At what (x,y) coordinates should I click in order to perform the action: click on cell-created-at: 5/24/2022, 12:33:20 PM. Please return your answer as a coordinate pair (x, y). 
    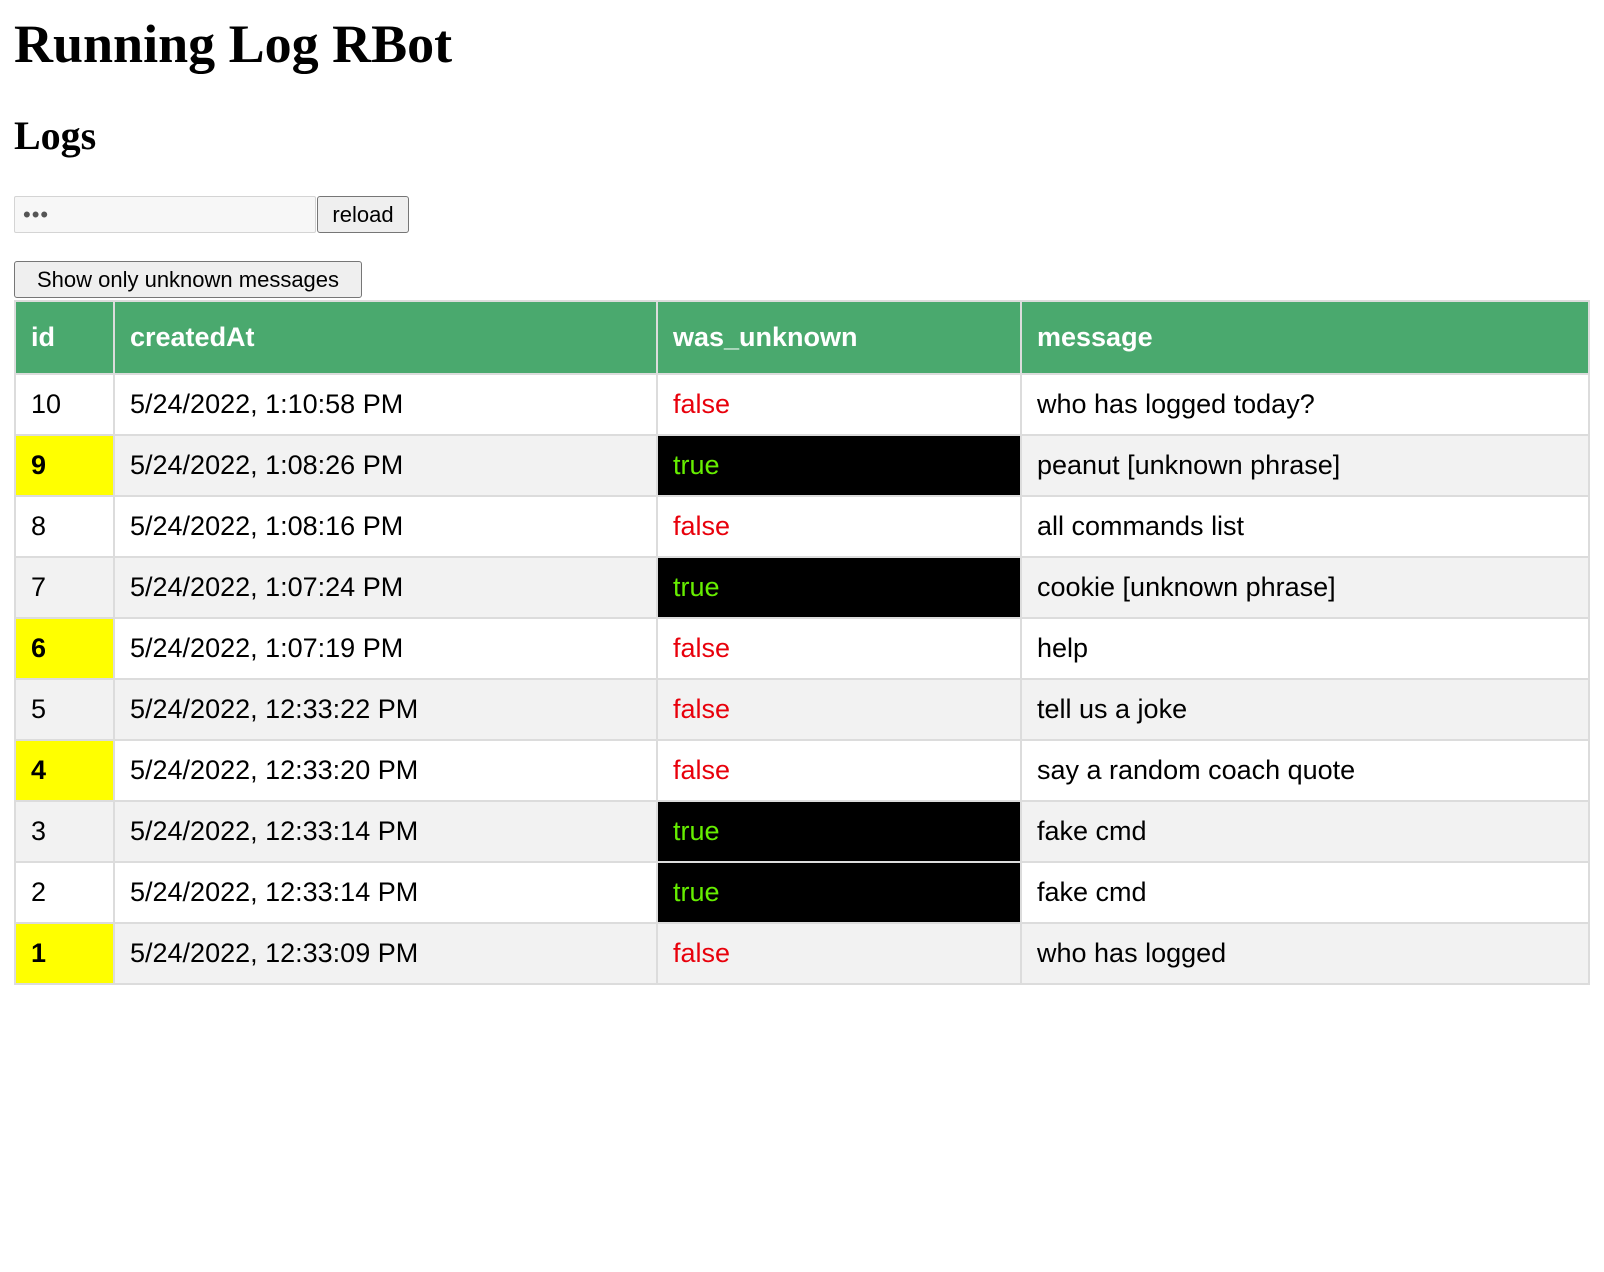
    Looking at the image, I should click on (385, 770).